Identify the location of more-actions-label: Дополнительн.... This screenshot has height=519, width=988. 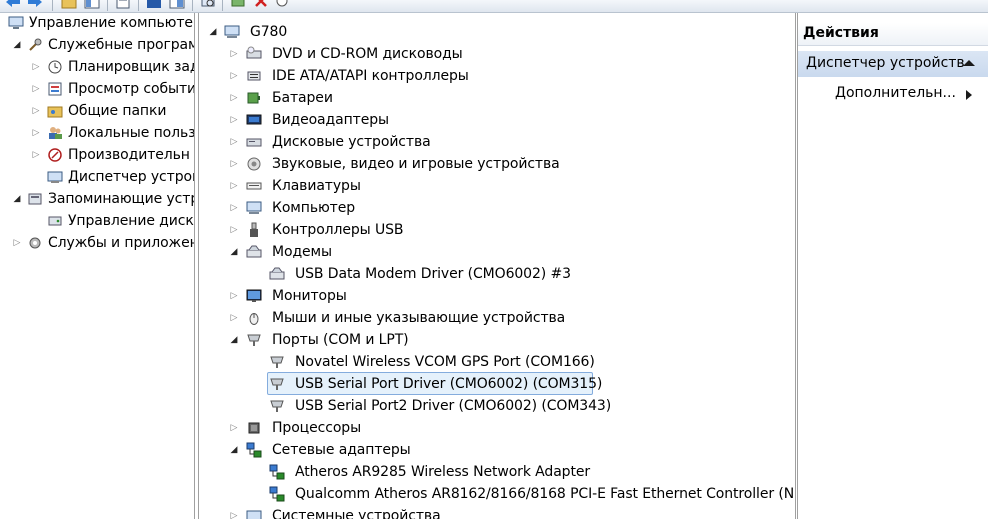
(895, 93).